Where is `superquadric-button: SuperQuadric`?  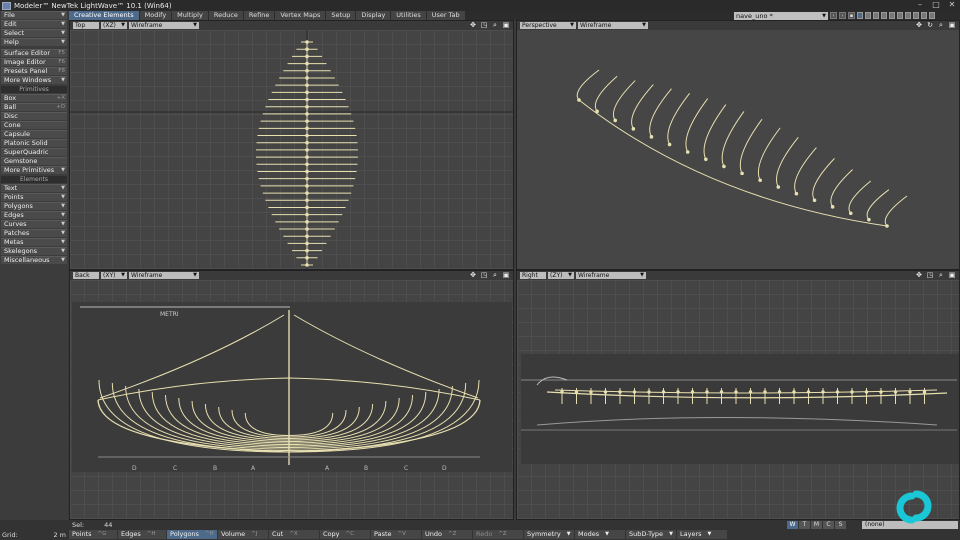
superquadric-button: SuperQuadric is located at coordinates (34, 152).